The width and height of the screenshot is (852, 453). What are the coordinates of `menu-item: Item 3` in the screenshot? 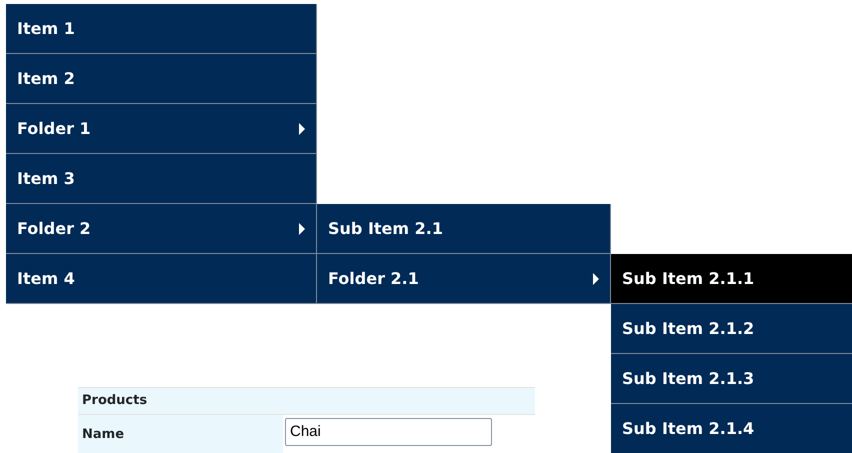 It's located at (161, 179).